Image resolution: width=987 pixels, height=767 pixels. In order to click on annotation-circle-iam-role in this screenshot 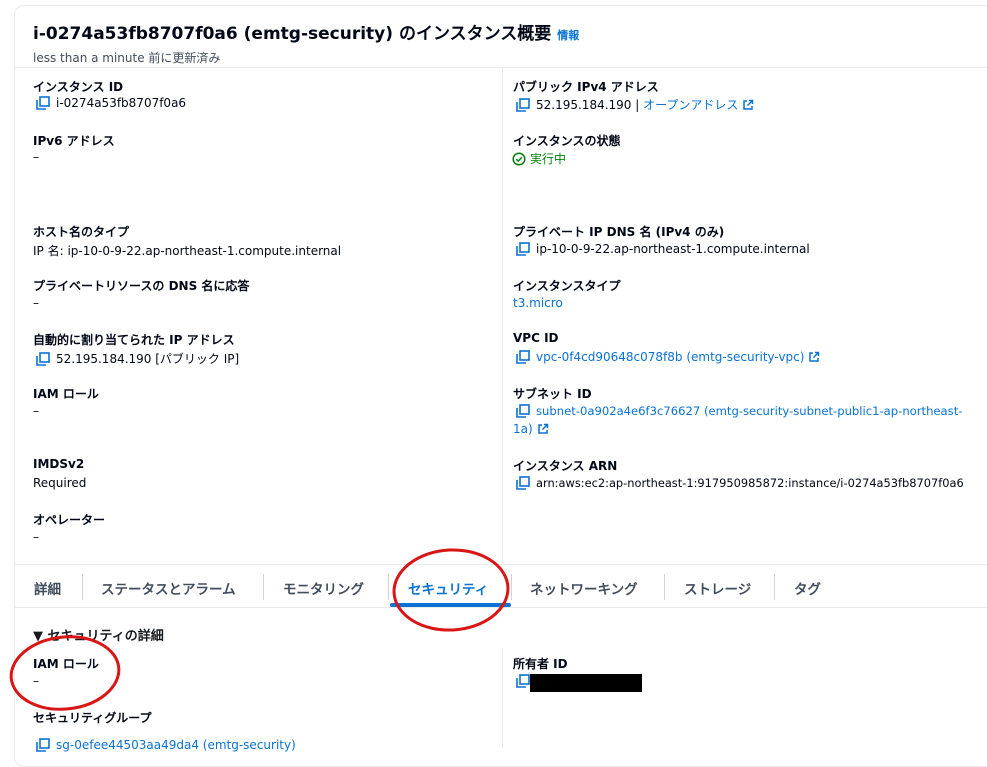, I will do `click(65, 673)`.